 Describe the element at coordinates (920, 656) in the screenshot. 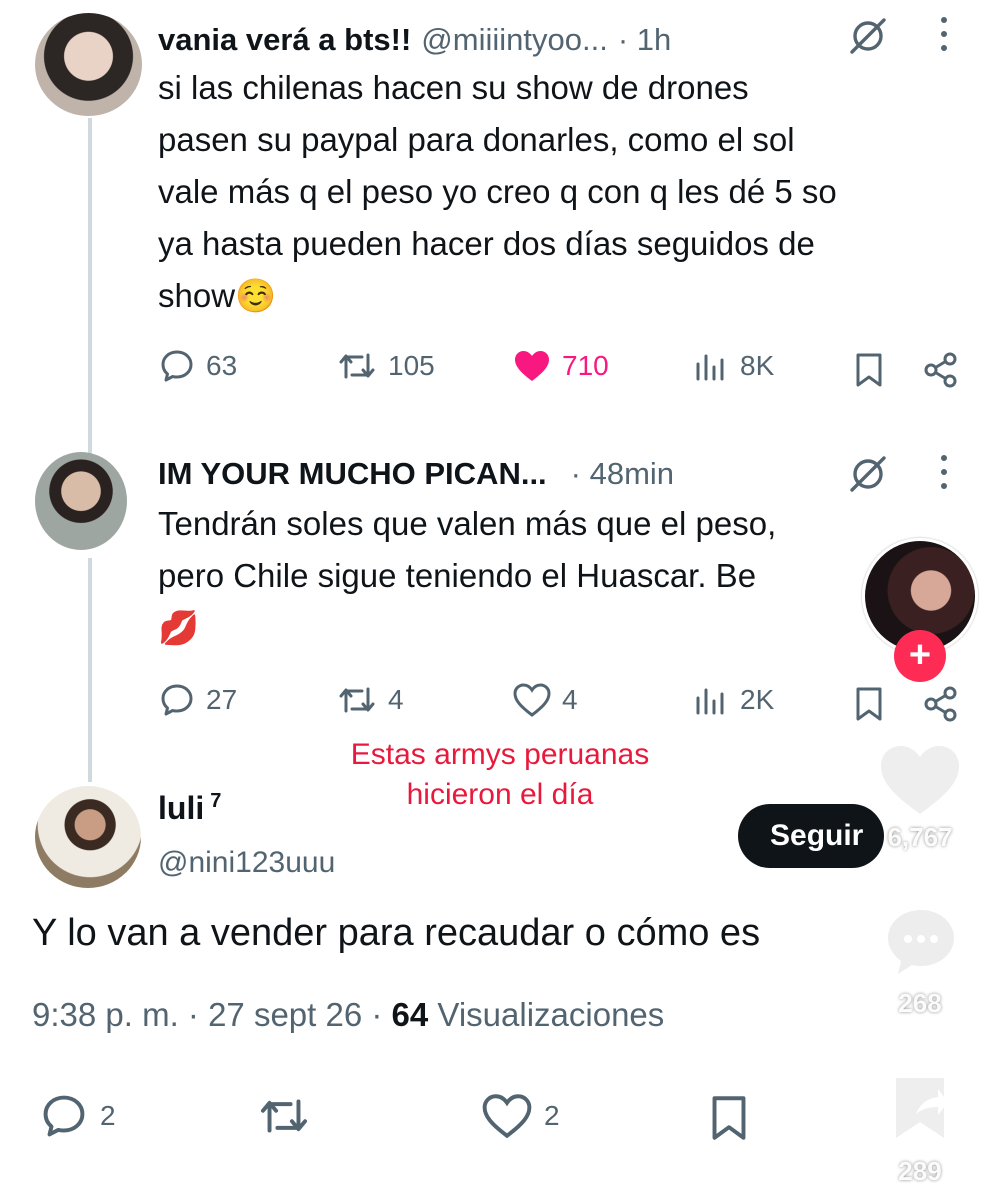

I see `follow-creator-plus-icon: +` at that location.